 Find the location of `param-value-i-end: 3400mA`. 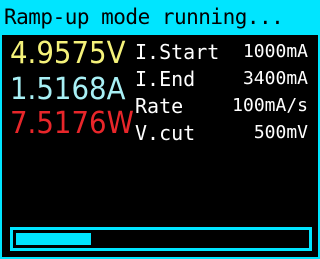

param-value-i-end: 3400mA is located at coordinates (275, 78).